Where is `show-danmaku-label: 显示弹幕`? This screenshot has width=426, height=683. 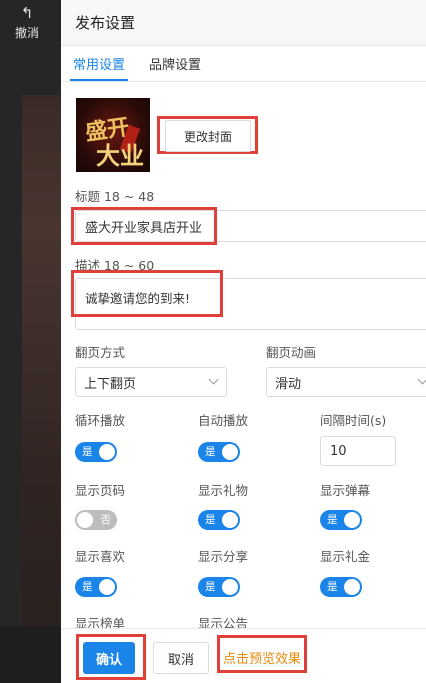 show-danmaku-label: 显示弹幕 is located at coordinates (345, 490).